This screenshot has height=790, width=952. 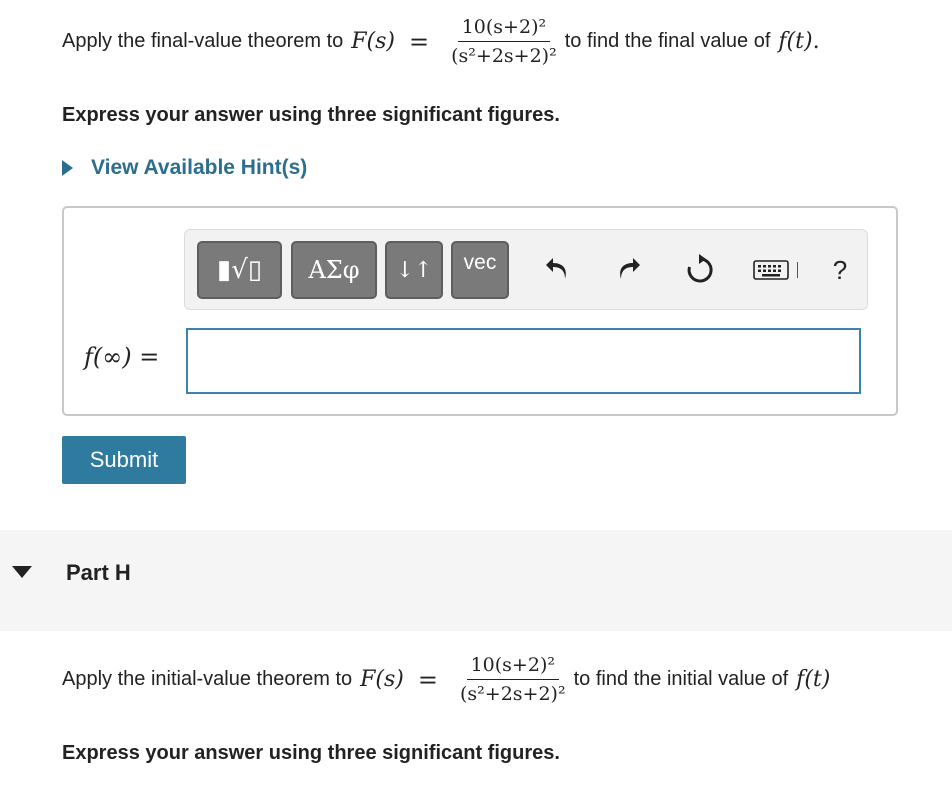 I want to click on keyboard-button, so click(x=771, y=270).